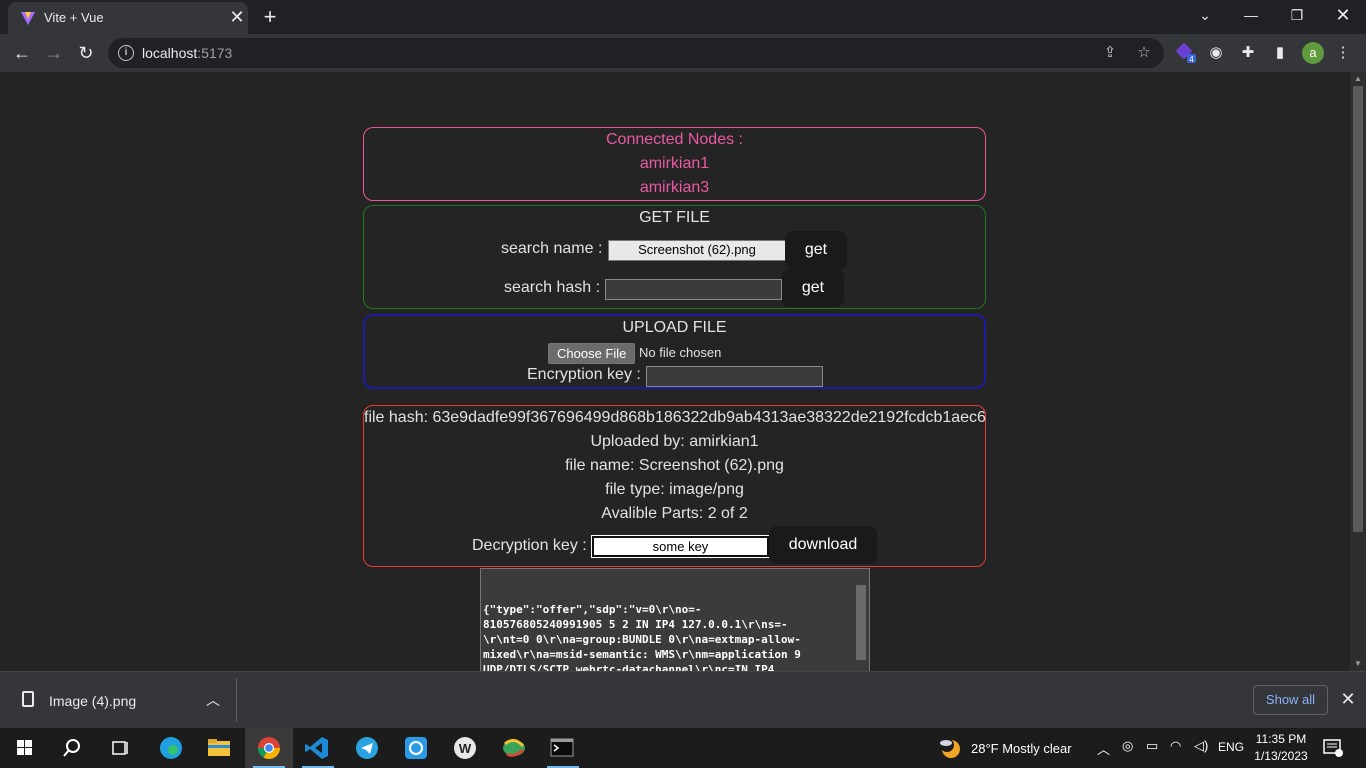 The image size is (1366, 768). I want to click on minimize-button: —, so click(1251, 15).